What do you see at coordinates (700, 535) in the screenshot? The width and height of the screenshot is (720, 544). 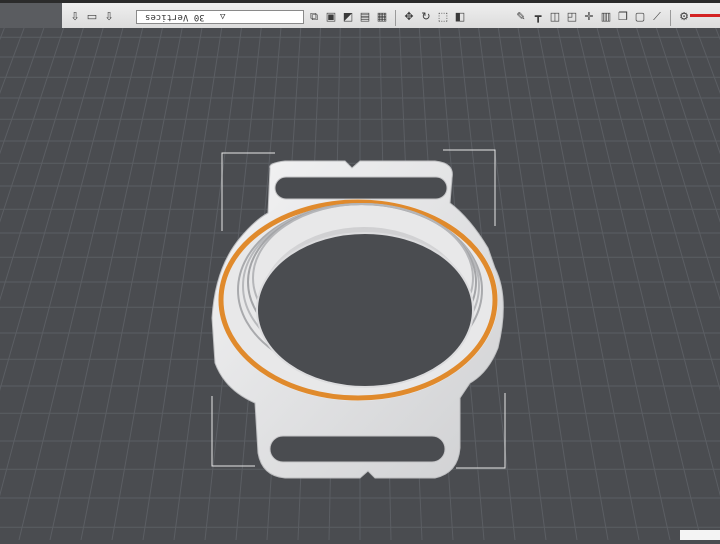 I see `status-corner-panel` at bounding box center [700, 535].